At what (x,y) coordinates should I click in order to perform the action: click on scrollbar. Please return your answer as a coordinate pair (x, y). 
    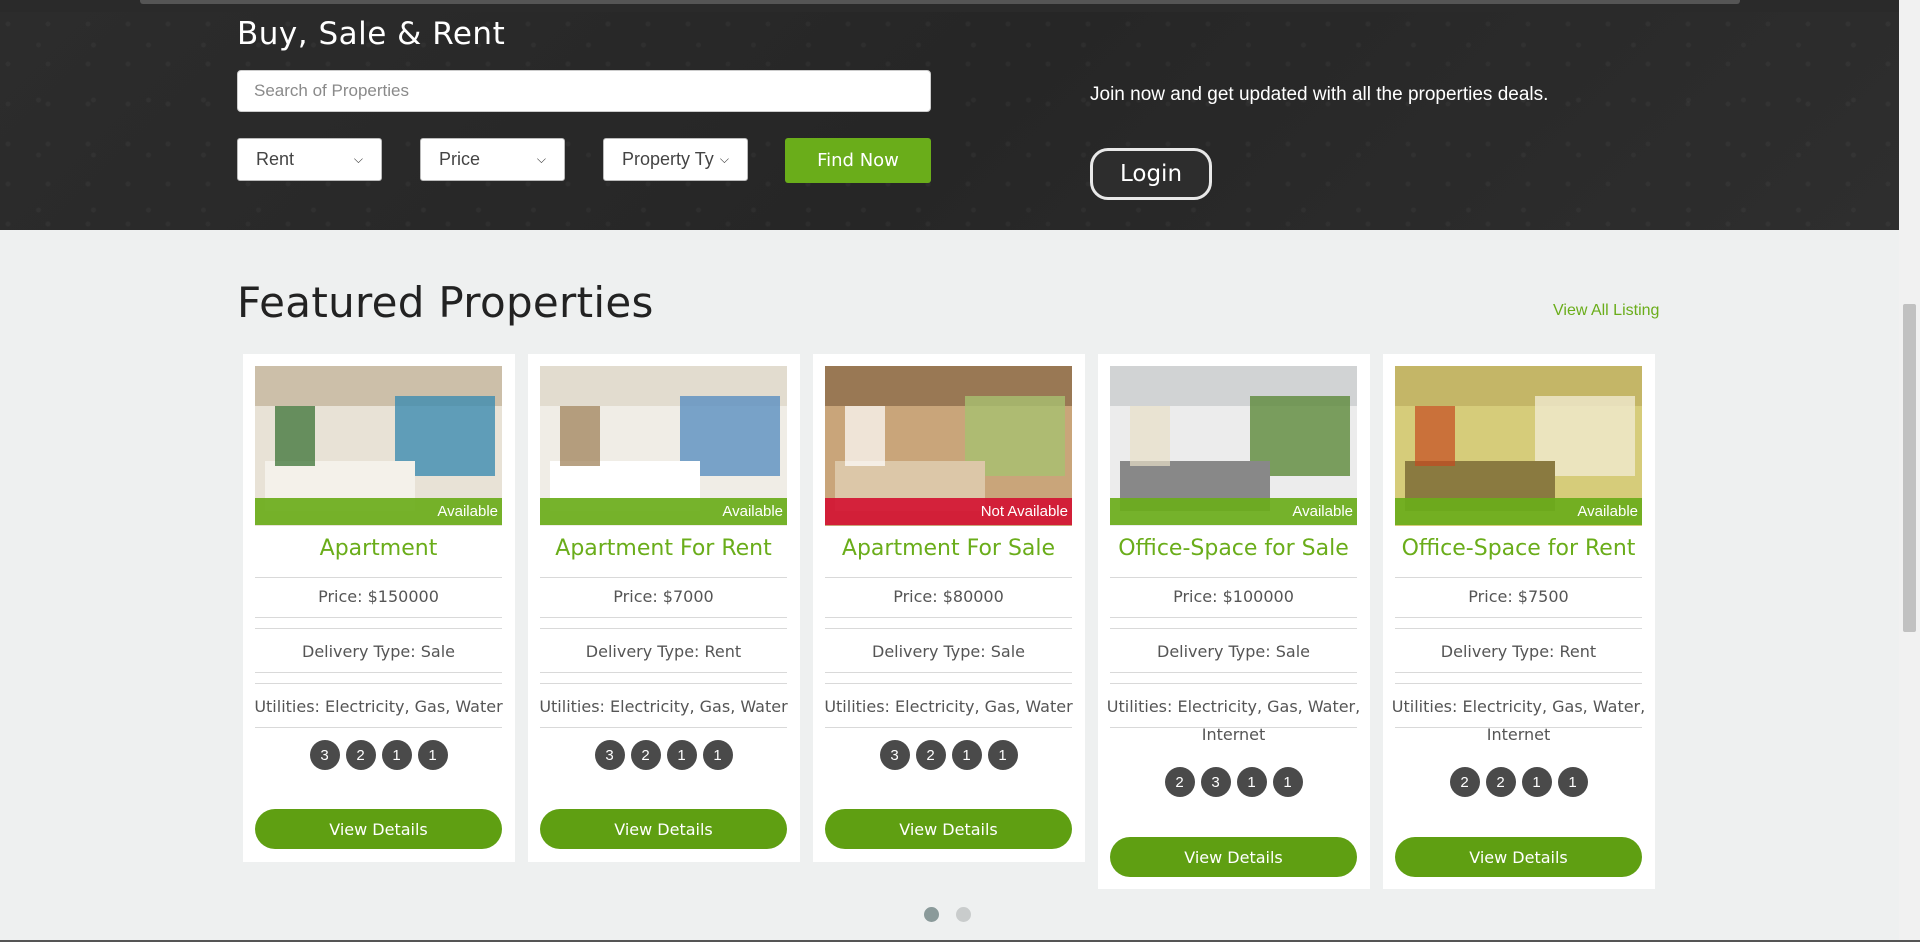
    Looking at the image, I should click on (1909, 471).